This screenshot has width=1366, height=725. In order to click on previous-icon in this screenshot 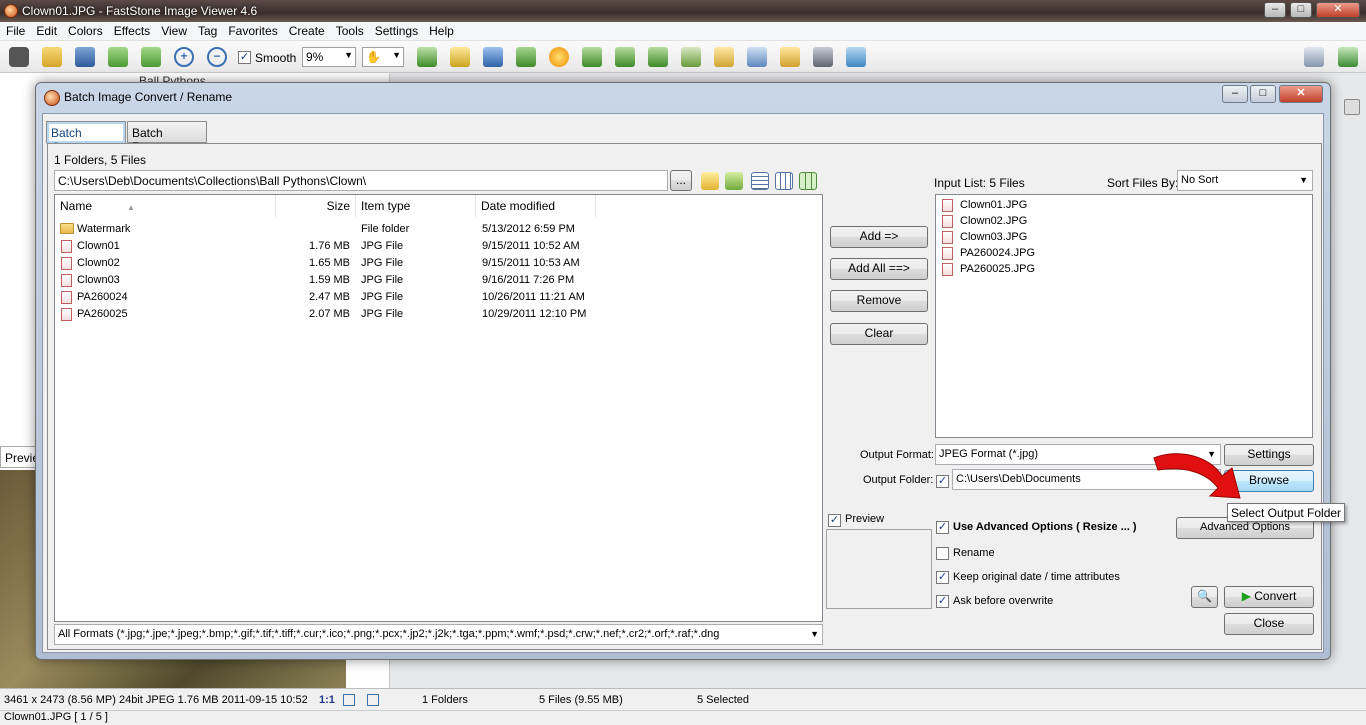, I will do `click(118, 57)`.